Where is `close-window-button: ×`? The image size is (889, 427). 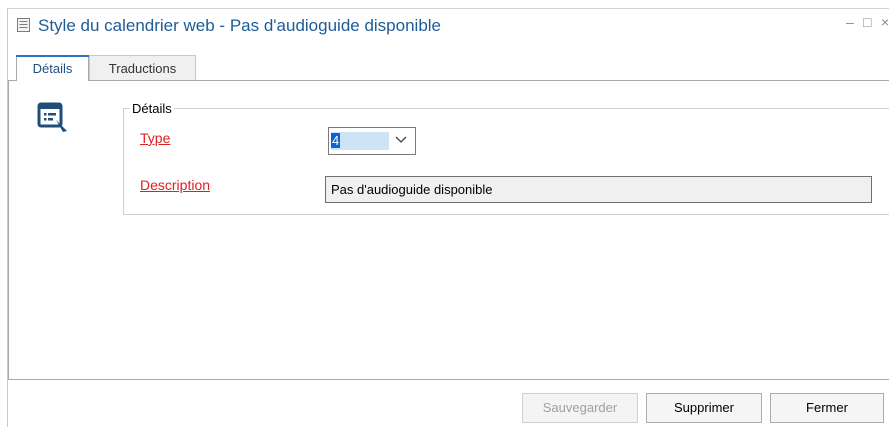
close-window-button: × is located at coordinates (885, 22).